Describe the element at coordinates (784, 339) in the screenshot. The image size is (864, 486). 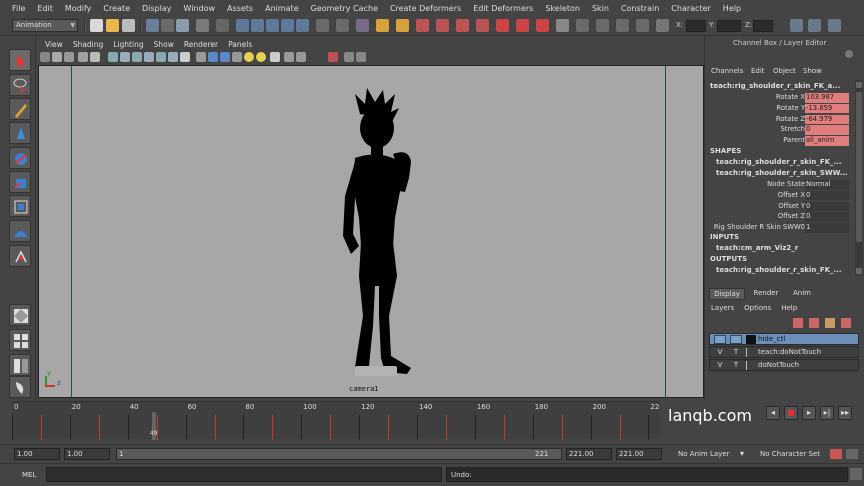
I see `layer-row: hide_ctl` at that location.